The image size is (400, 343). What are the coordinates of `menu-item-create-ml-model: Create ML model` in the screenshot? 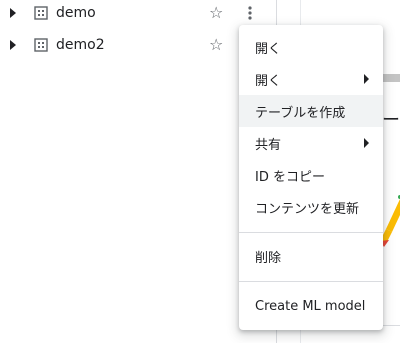 It's located at (311, 306).